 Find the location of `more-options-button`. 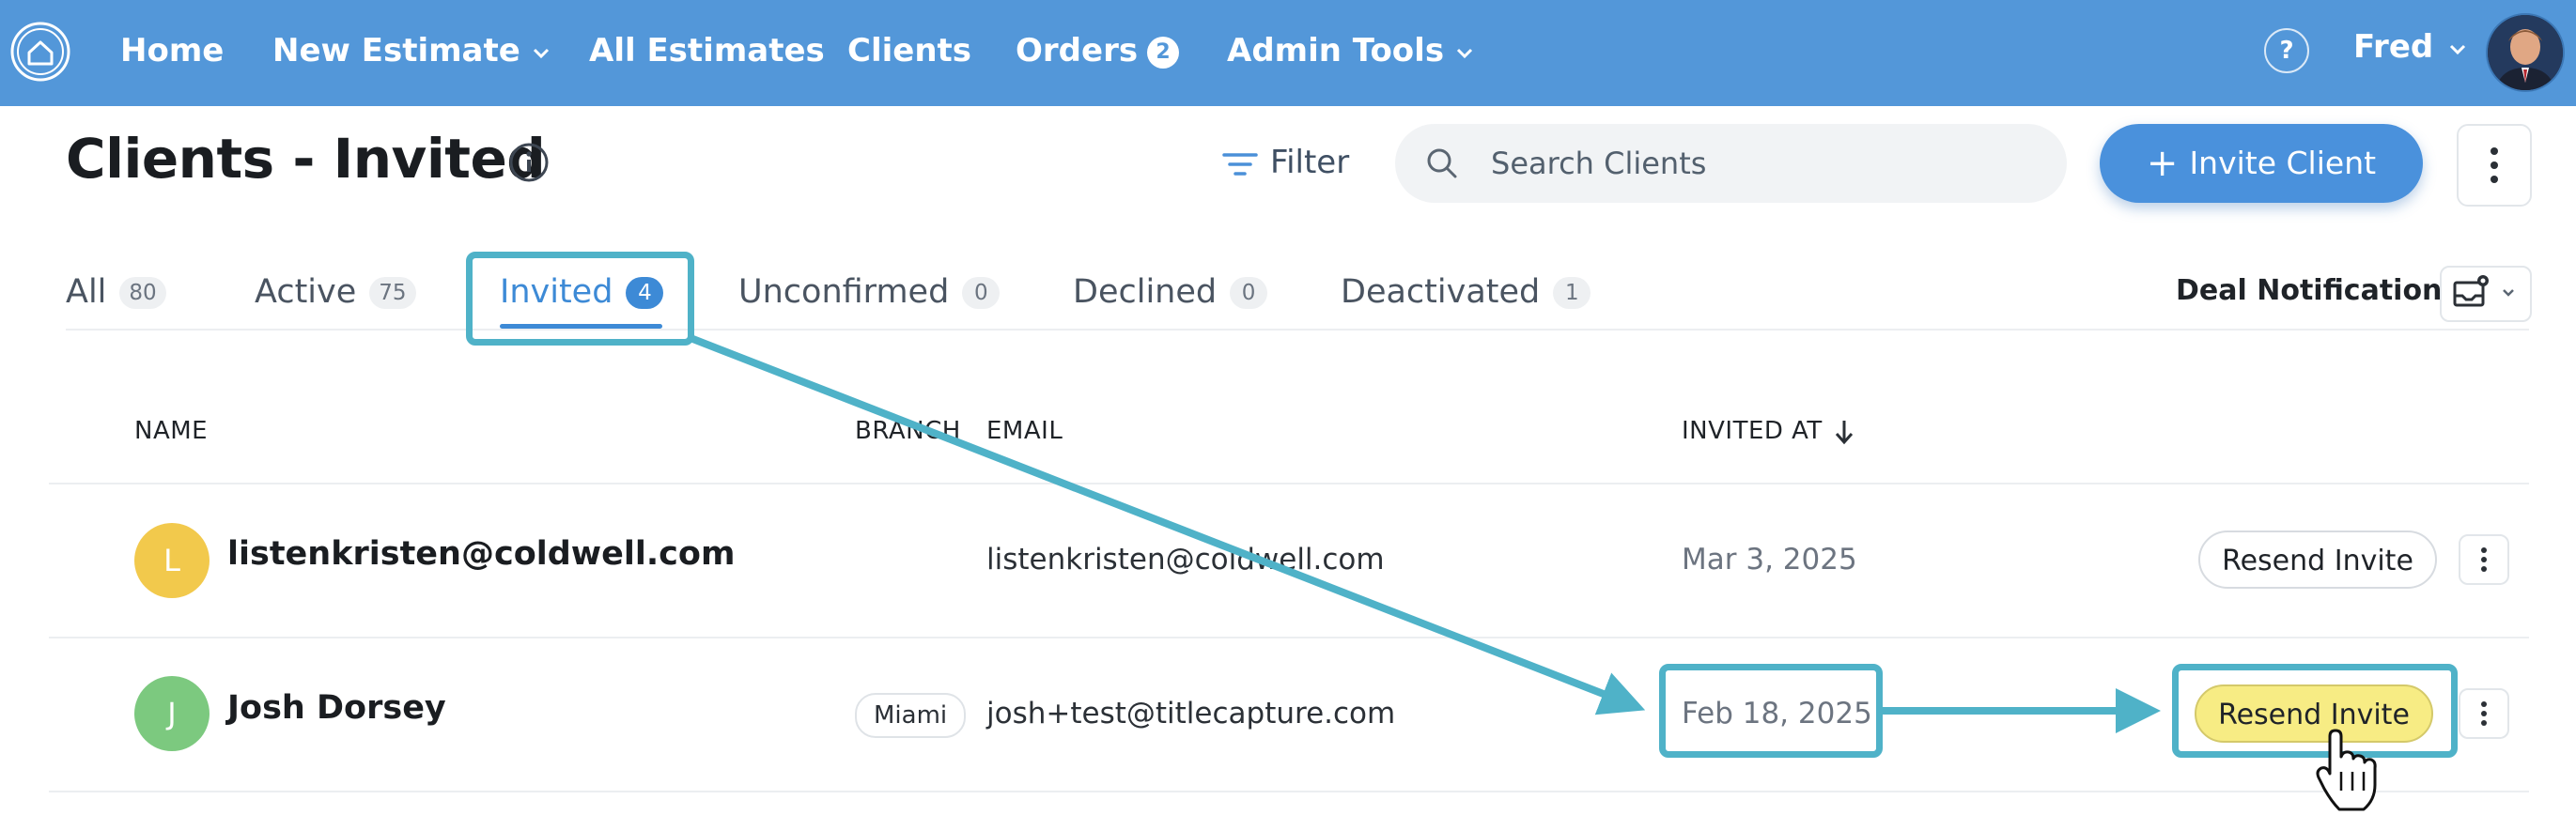

more-options-button is located at coordinates (2494, 165).